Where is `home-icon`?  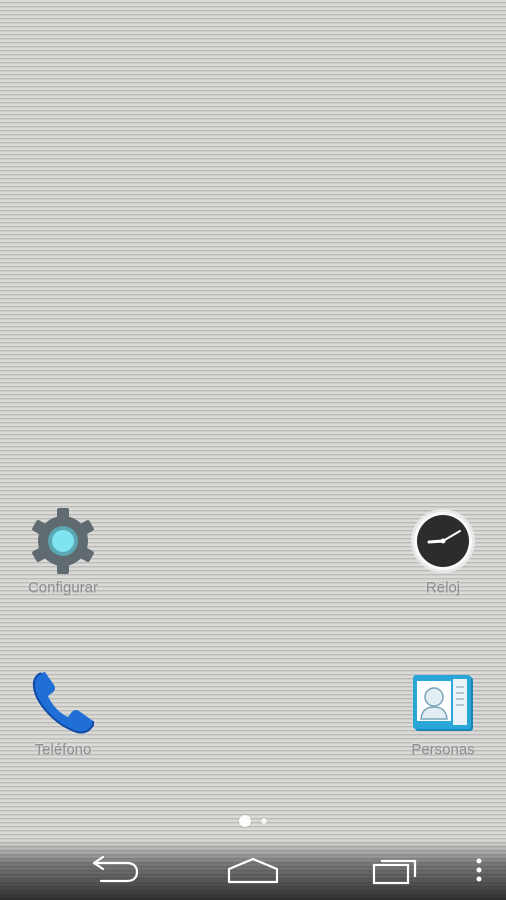
home-icon is located at coordinates (253, 870).